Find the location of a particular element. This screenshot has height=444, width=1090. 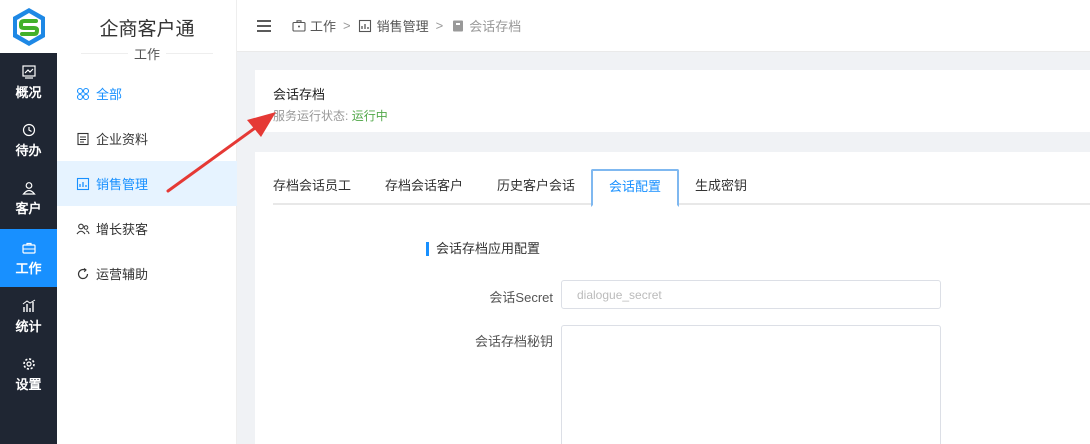

submenu-item-label: 企业资料 is located at coordinates (122, 139).